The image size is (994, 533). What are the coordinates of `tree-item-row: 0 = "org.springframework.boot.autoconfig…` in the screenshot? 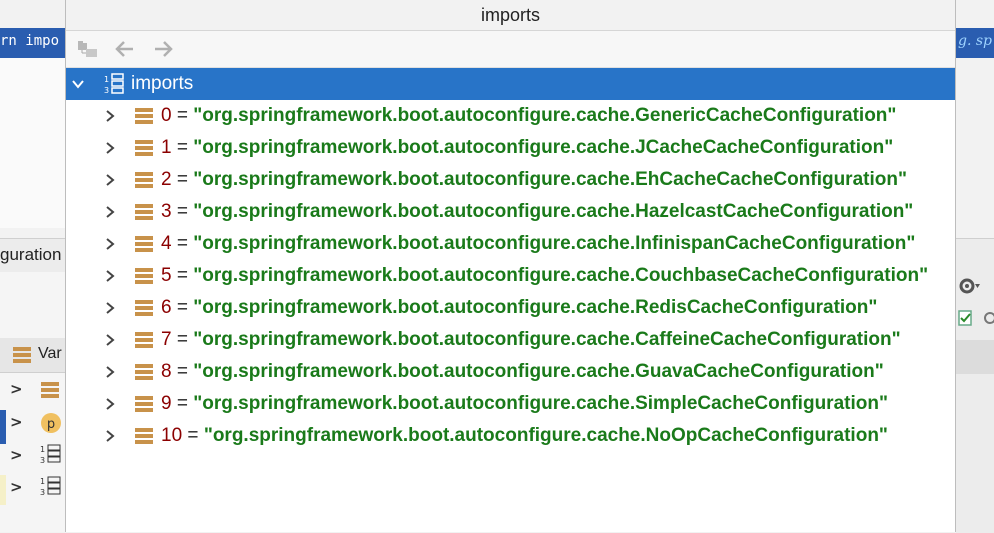 It's located at (510, 116).